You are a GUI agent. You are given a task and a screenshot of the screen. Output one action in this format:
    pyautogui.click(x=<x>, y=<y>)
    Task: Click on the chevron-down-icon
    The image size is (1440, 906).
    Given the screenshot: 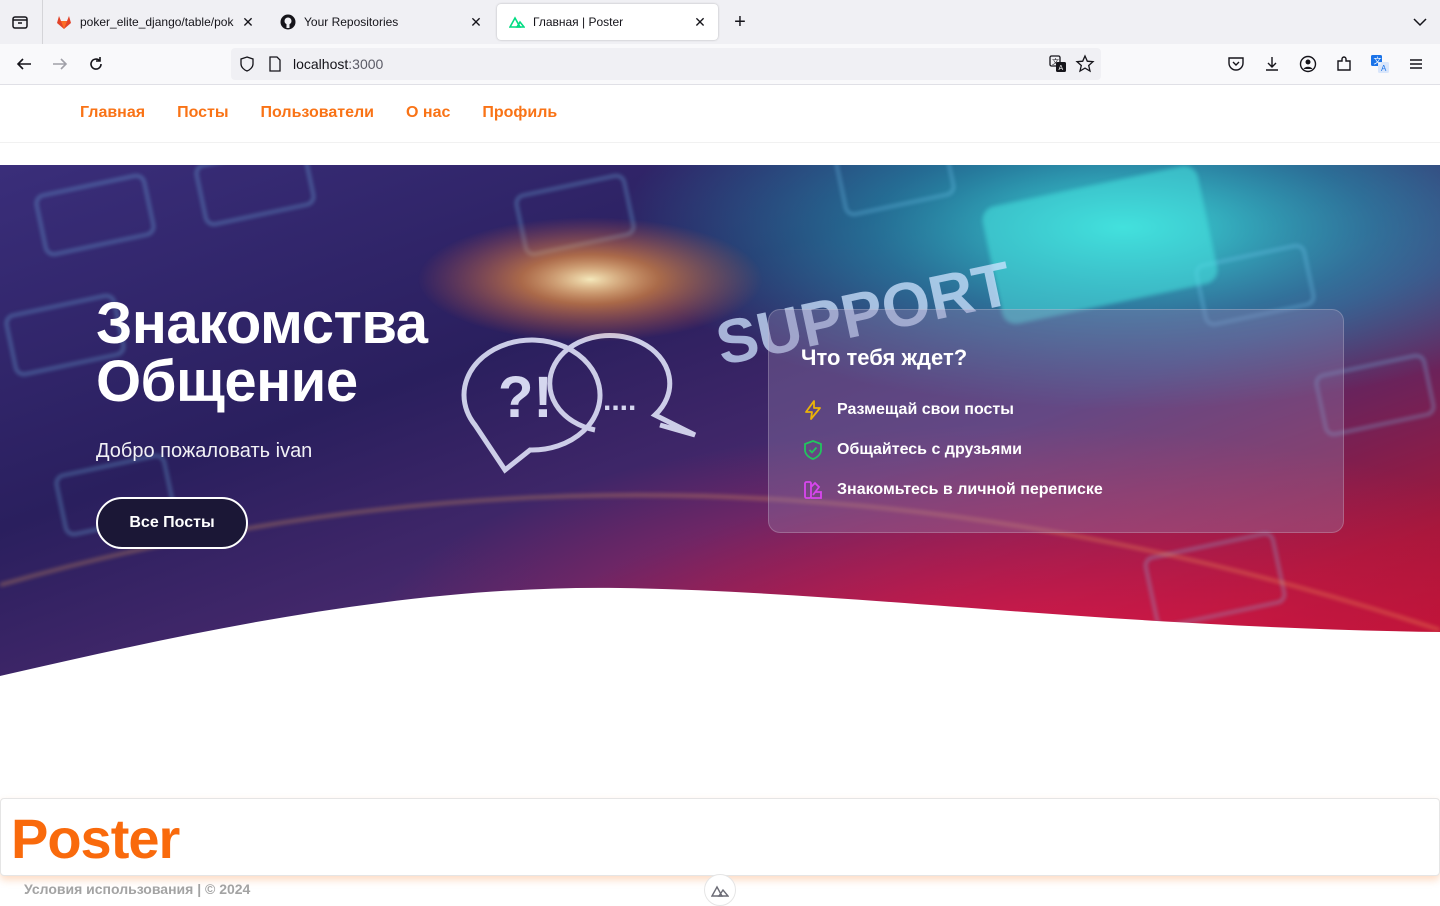 What is the action you would take?
    pyautogui.click(x=1420, y=22)
    